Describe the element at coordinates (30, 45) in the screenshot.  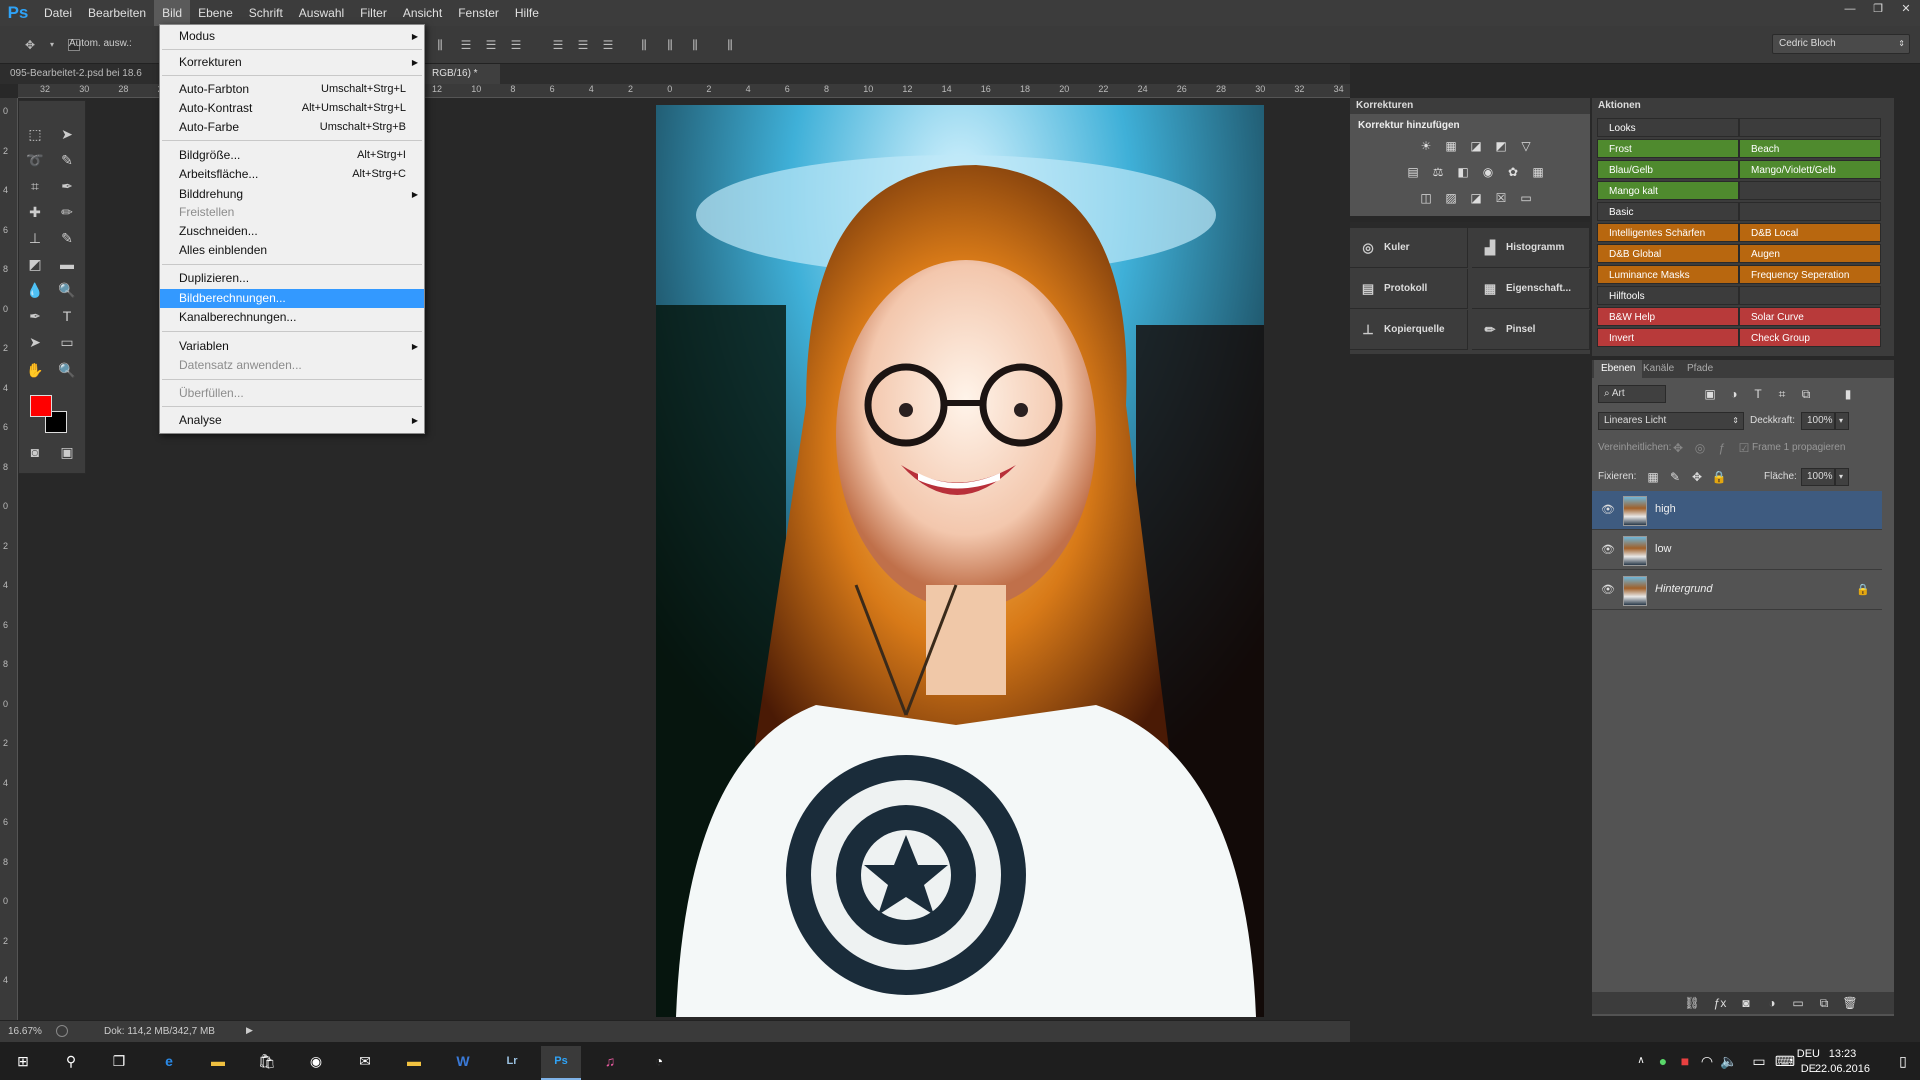
I see `move-tool-icon: ✥` at that location.